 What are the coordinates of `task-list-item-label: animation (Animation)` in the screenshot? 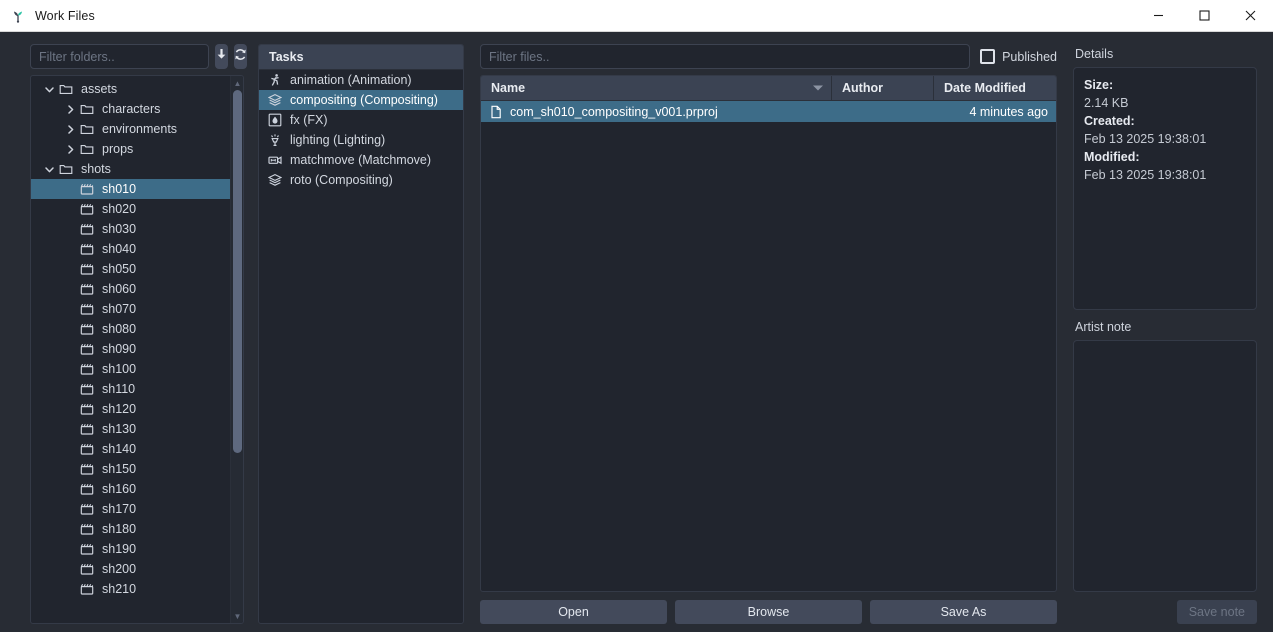 It's located at (351, 80).